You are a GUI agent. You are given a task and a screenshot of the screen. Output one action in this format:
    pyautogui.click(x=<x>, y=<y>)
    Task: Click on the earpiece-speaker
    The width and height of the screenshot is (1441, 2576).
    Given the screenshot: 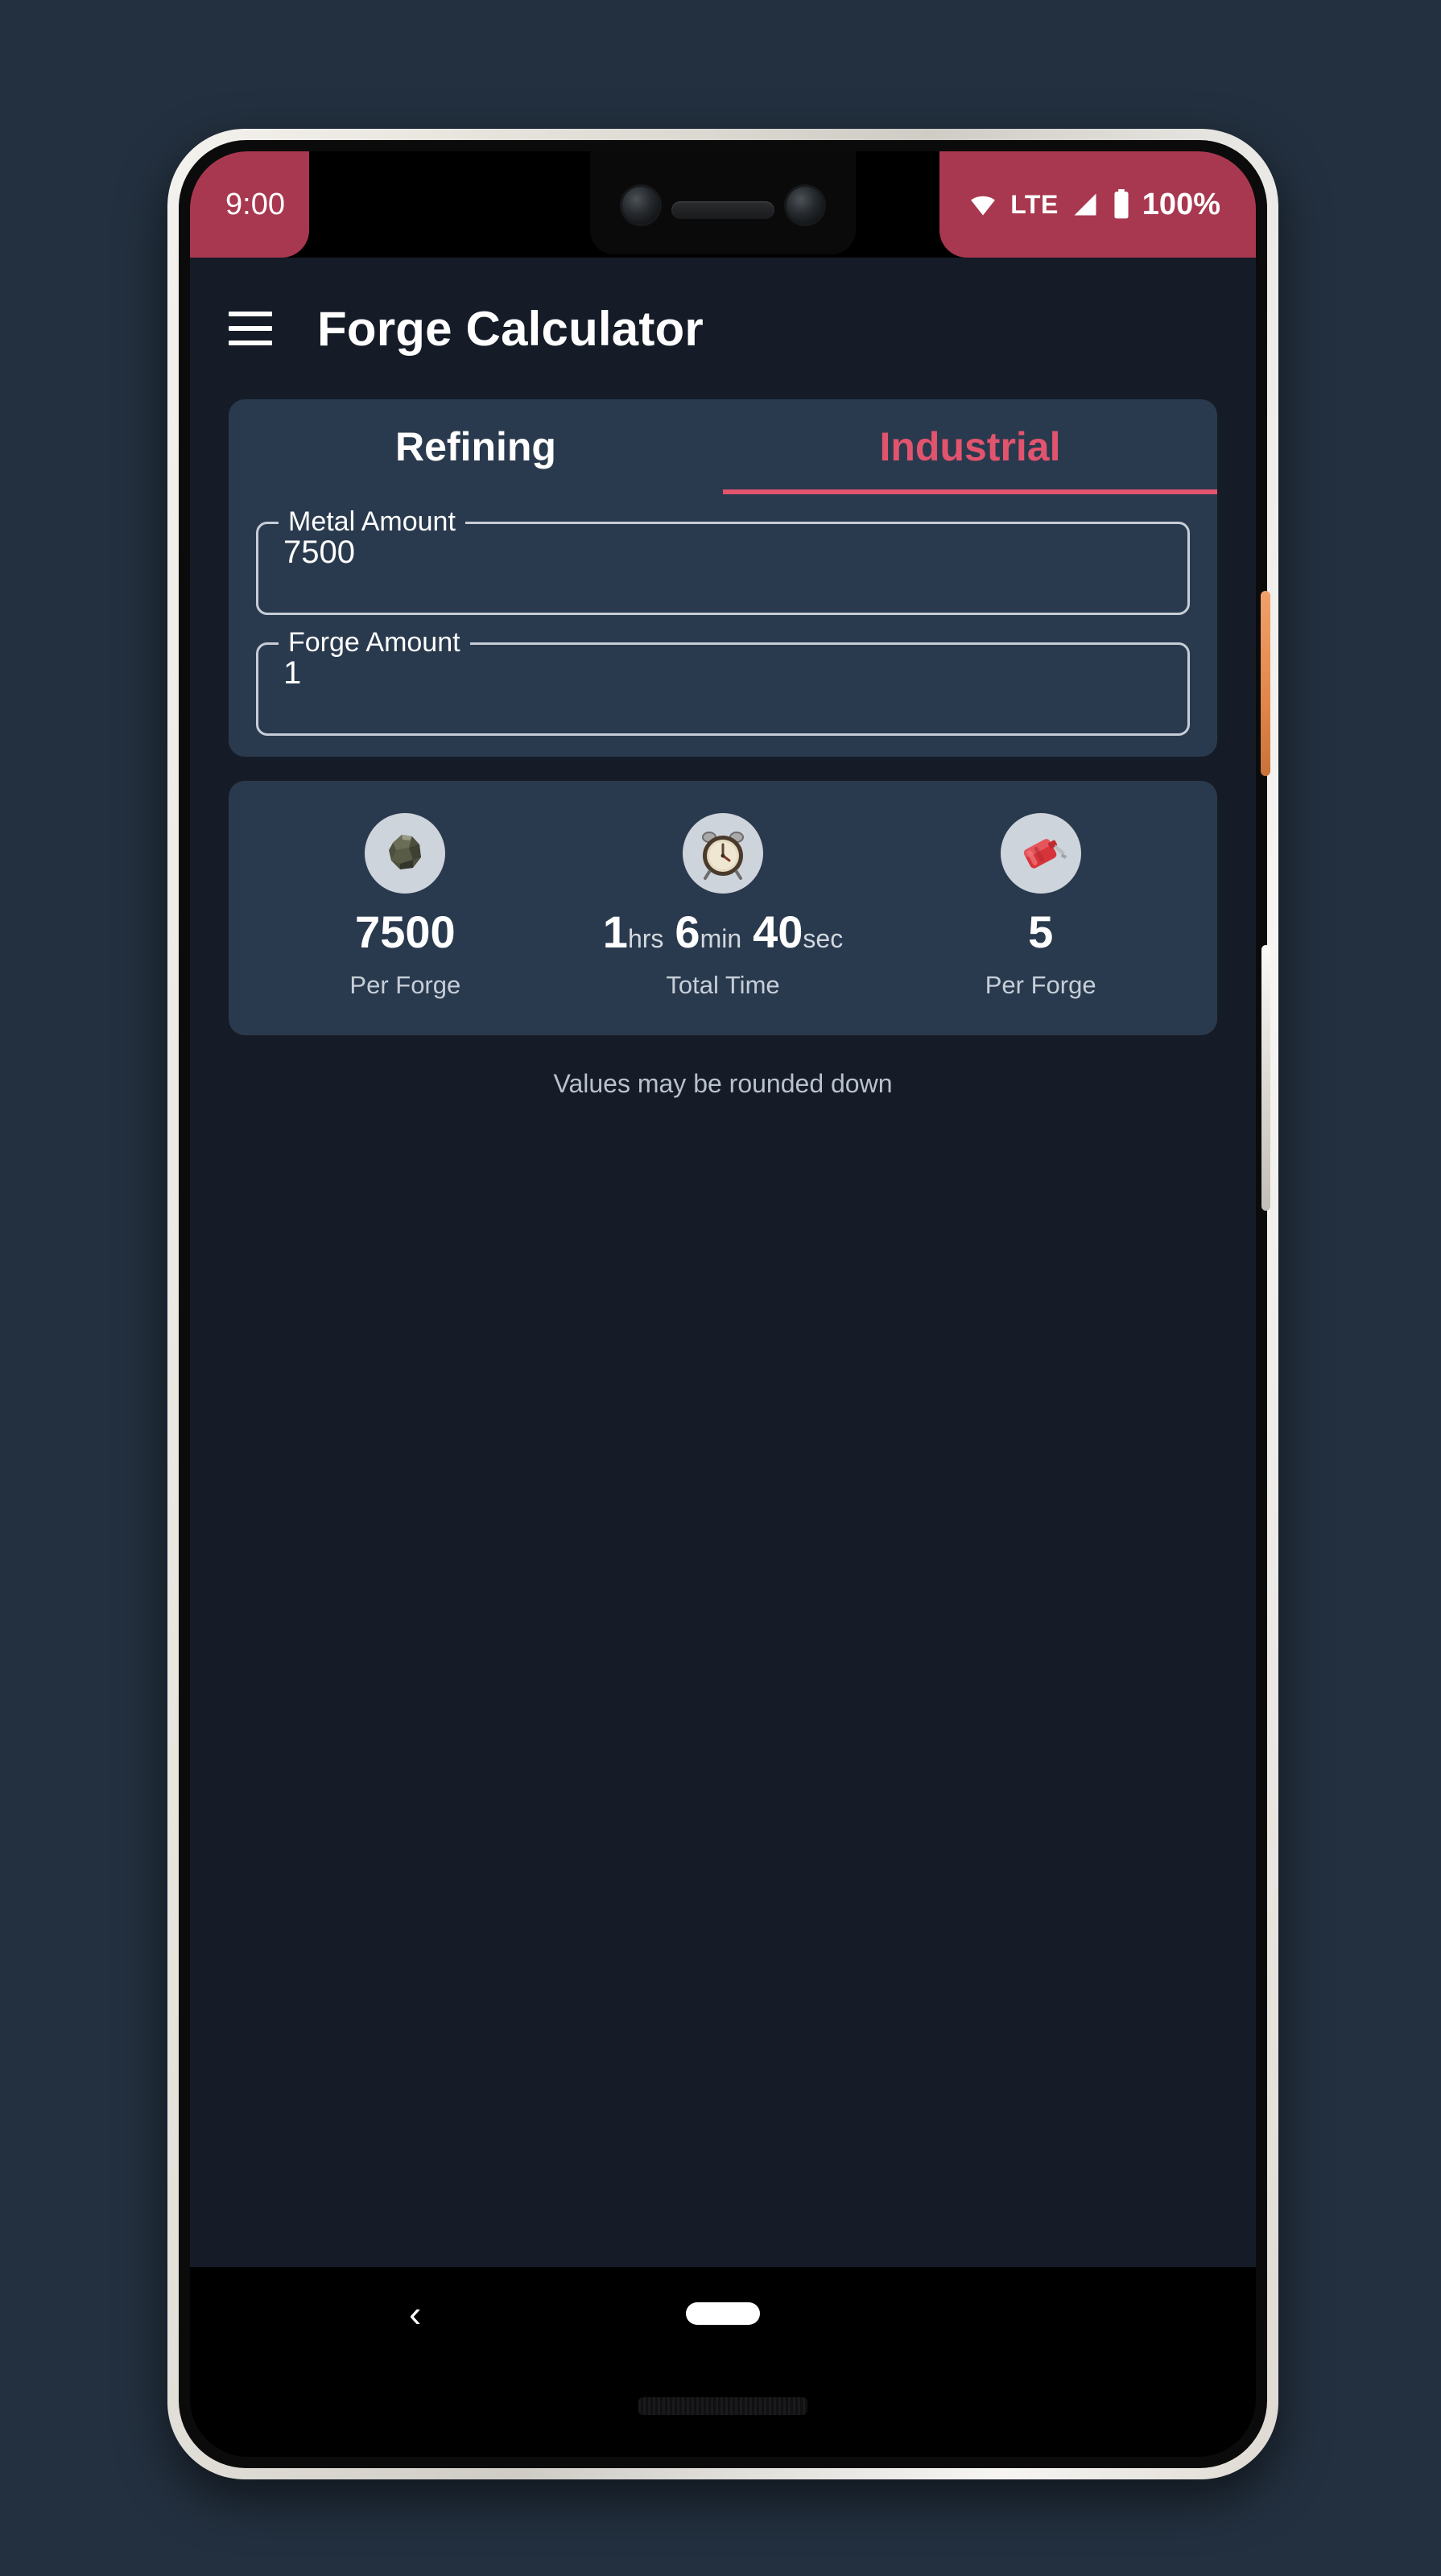 What is the action you would take?
    pyautogui.click(x=722, y=210)
    